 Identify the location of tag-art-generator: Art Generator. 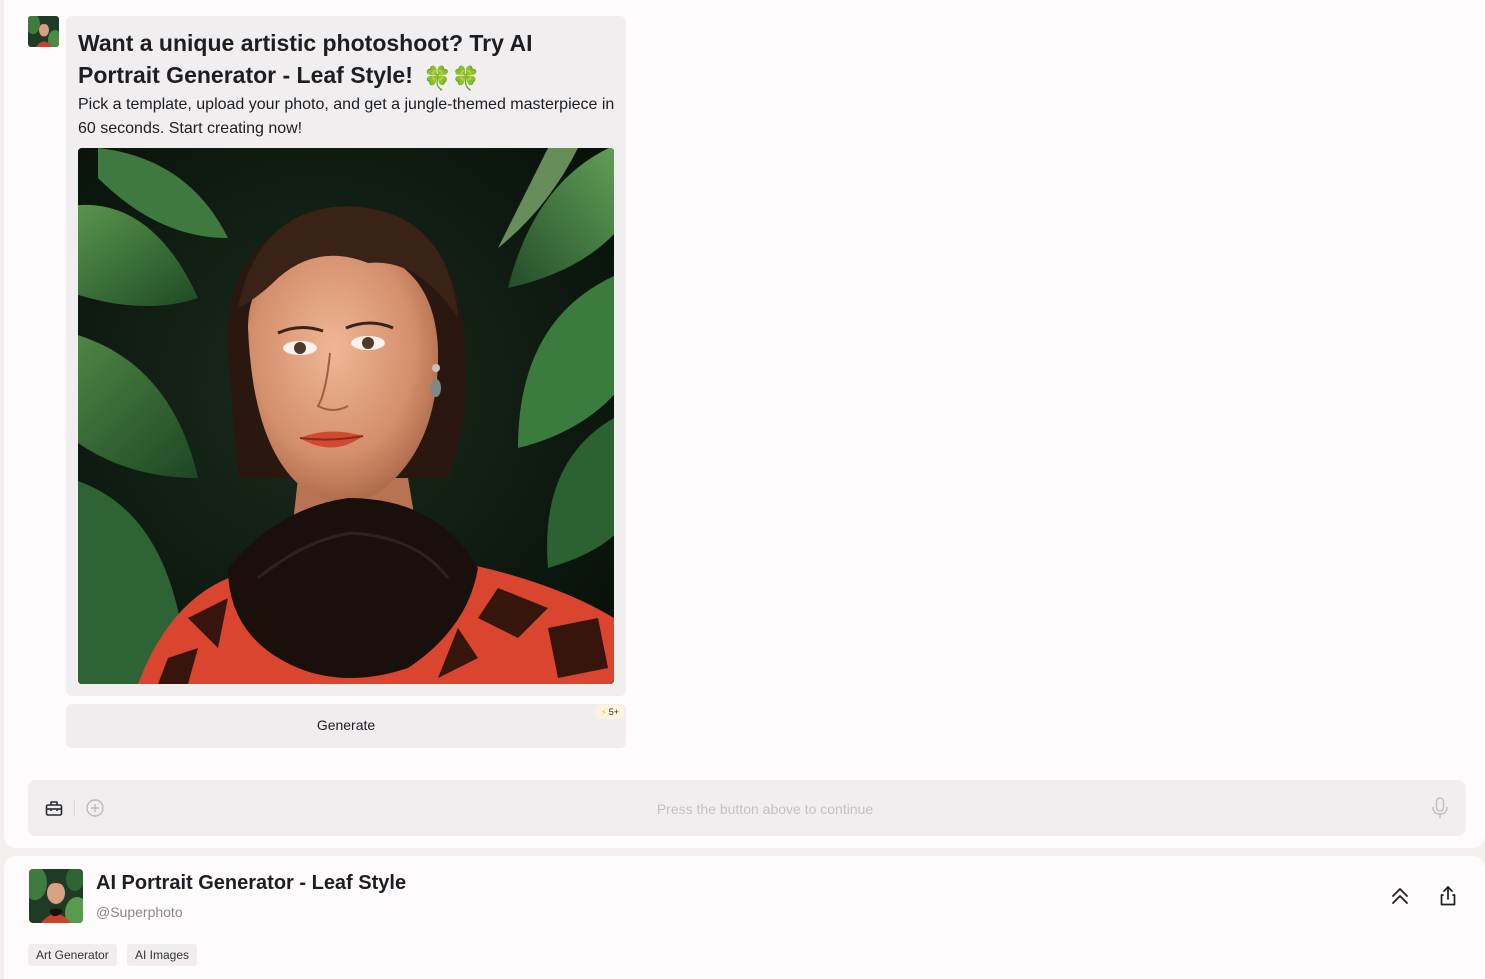
(72, 955).